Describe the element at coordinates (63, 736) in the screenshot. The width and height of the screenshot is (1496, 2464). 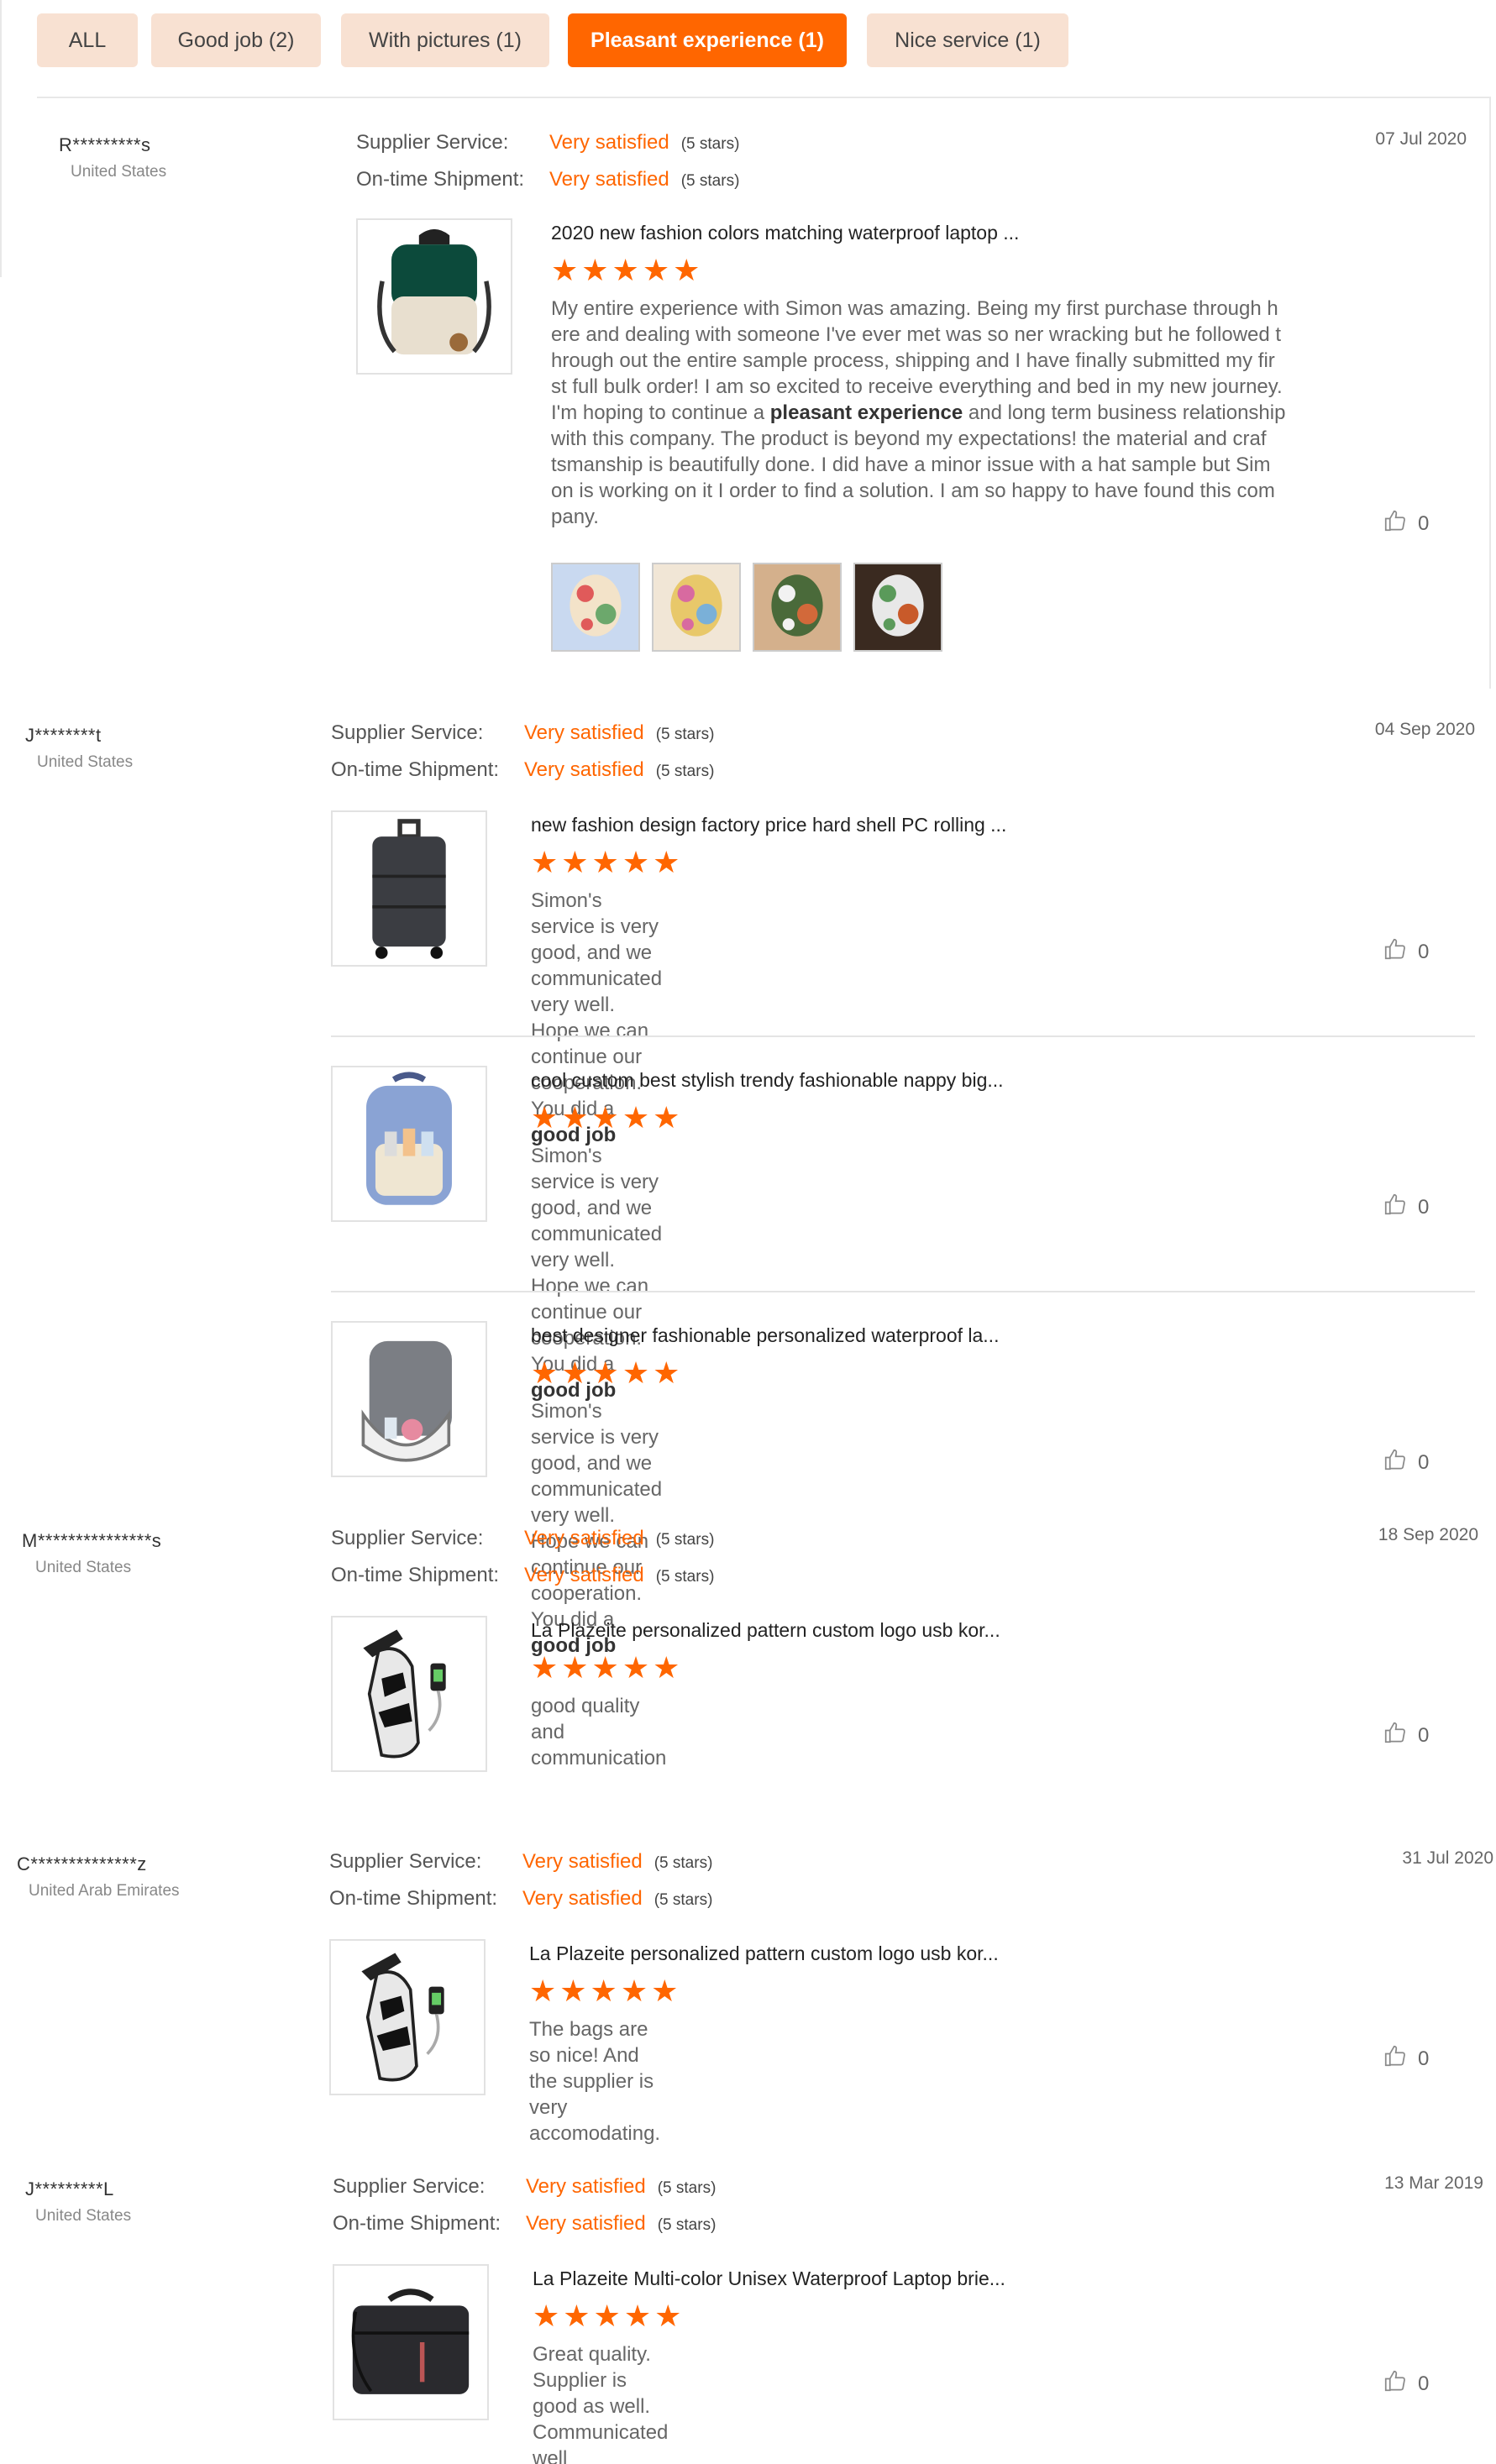
I see `reviewer-name: J********t` at that location.